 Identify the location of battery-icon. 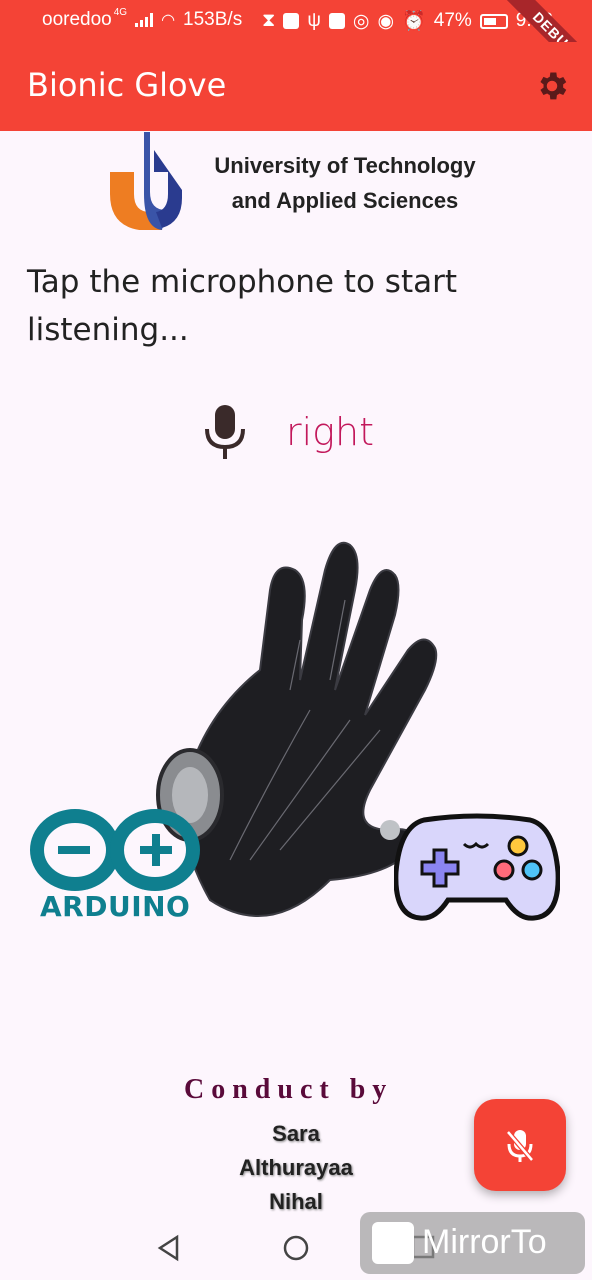
(493, 21).